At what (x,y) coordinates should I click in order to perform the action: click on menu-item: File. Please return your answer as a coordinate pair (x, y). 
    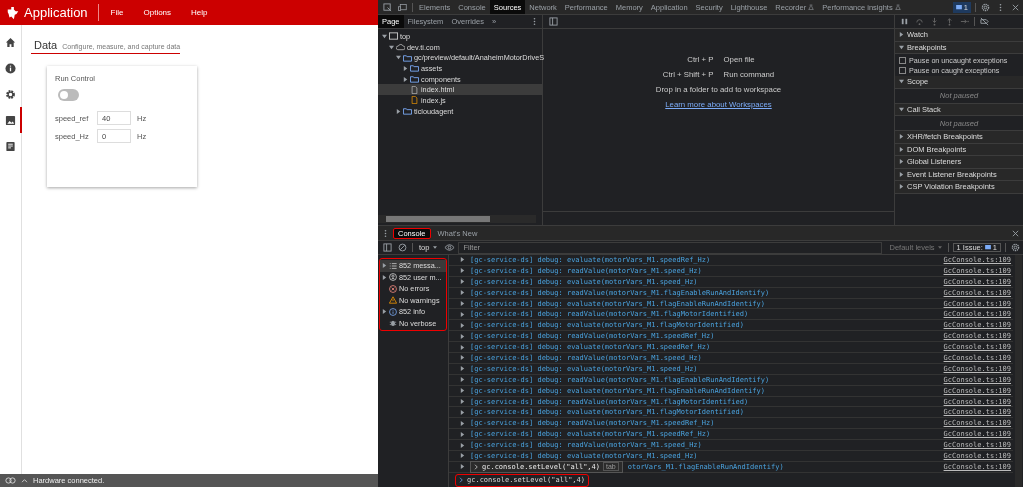
    Looking at the image, I should click on (117, 12).